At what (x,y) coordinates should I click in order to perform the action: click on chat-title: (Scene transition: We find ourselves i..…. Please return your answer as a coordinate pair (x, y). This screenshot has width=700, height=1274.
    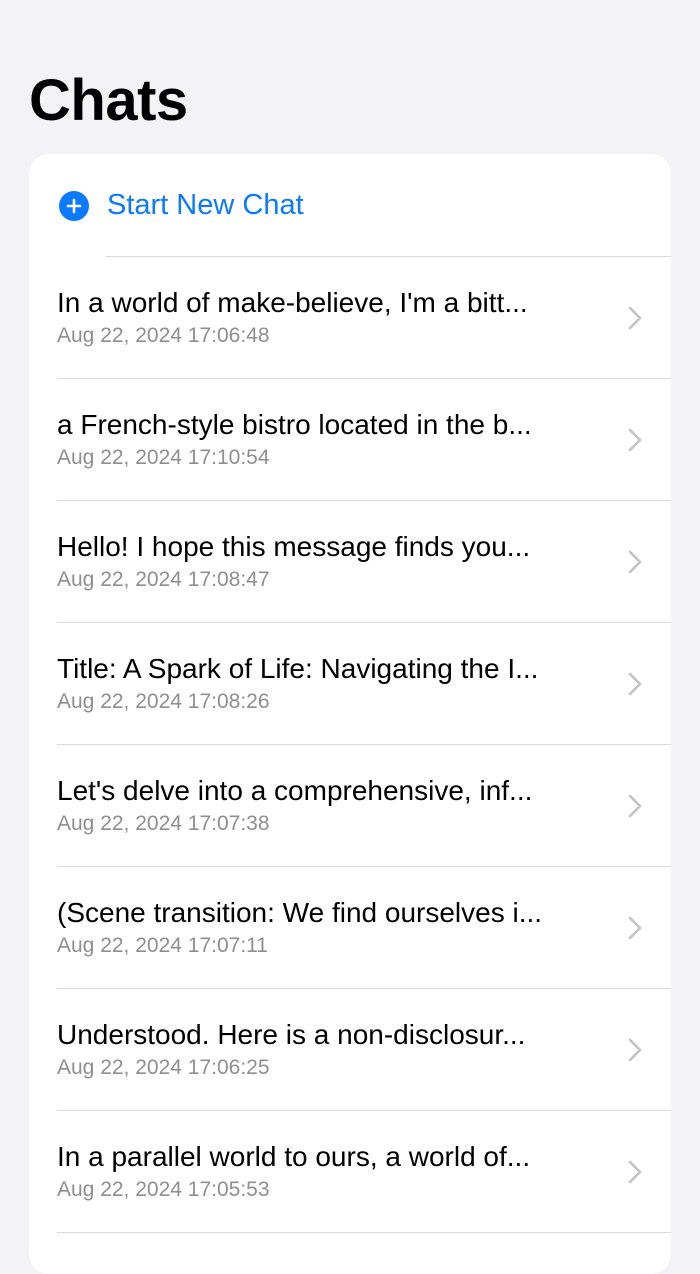
    Looking at the image, I should click on (300, 912).